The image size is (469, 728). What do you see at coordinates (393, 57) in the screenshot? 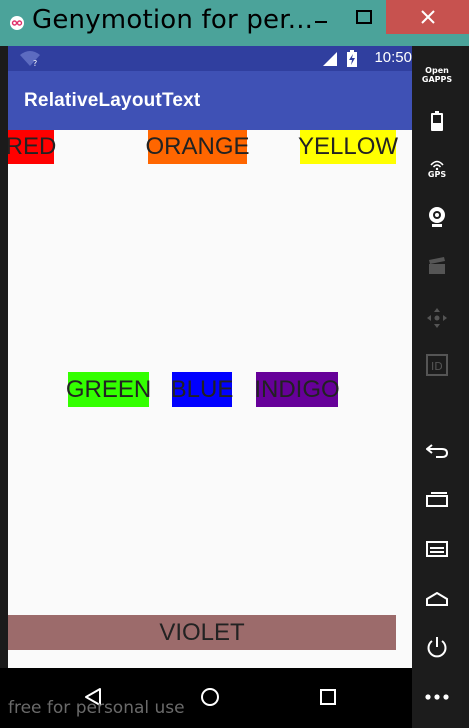
I see `status-time: 10:50` at bounding box center [393, 57].